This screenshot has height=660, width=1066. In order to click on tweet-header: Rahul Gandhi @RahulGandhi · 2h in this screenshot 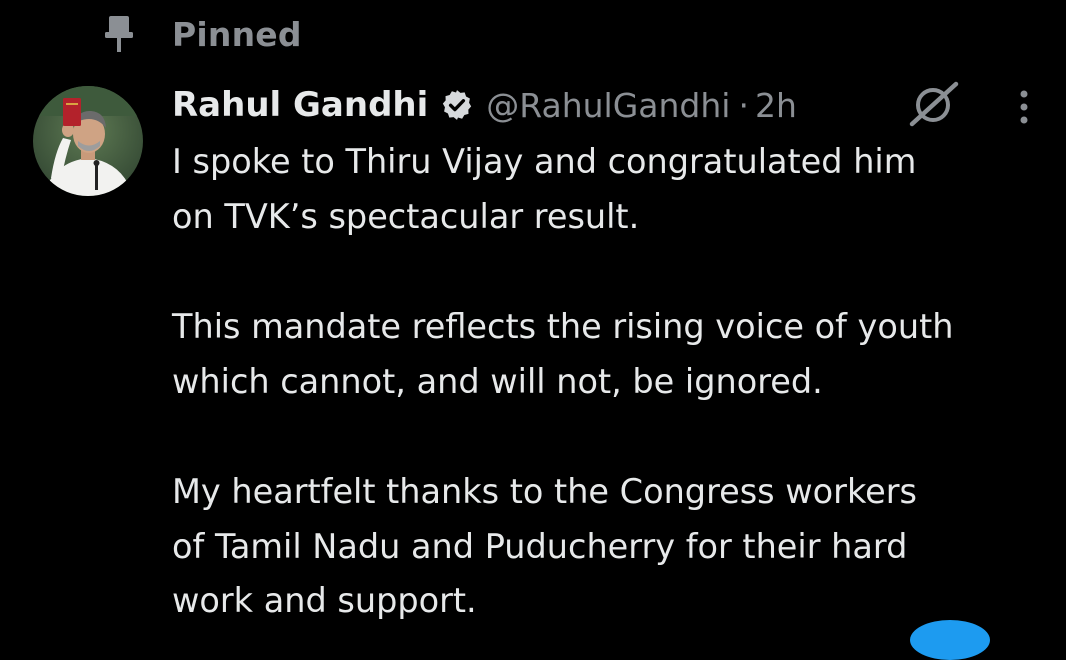, I will do `click(484, 105)`.